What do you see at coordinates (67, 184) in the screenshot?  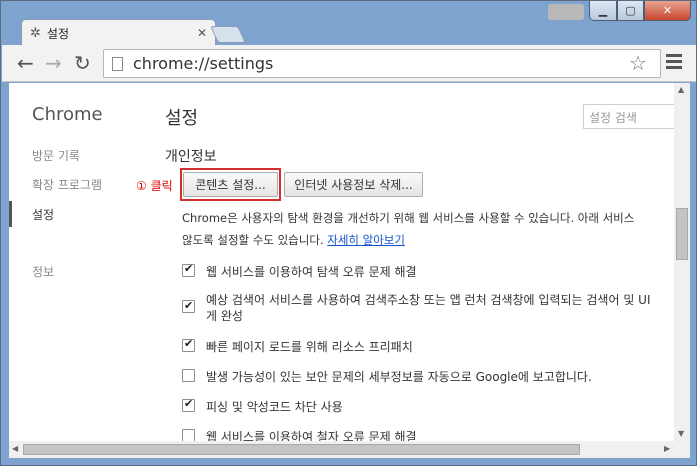 I see `sidebar-item-extensions: 확장 프로그램` at bounding box center [67, 184].